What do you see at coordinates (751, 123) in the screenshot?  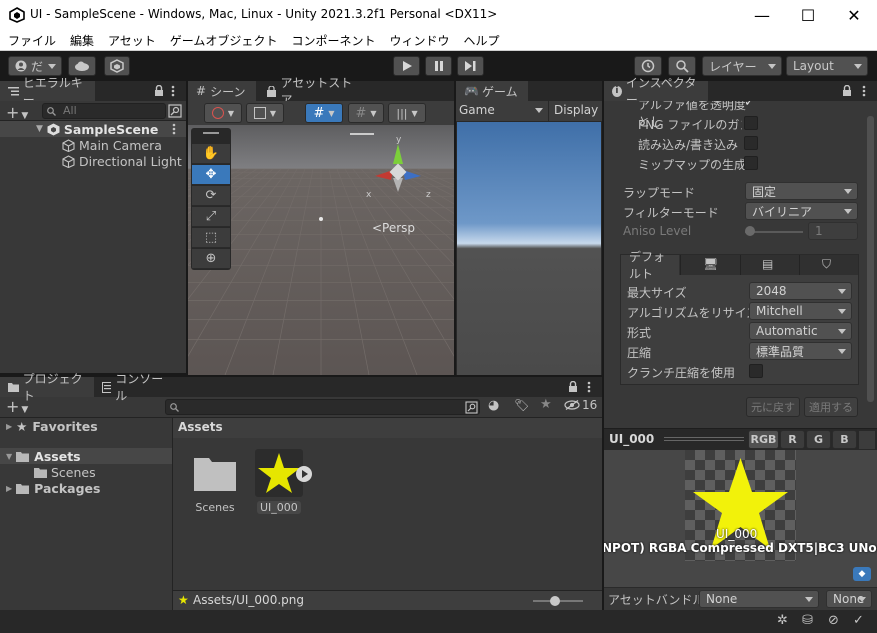 I see `gamma-checkbox` at bounding box center [751, 123].